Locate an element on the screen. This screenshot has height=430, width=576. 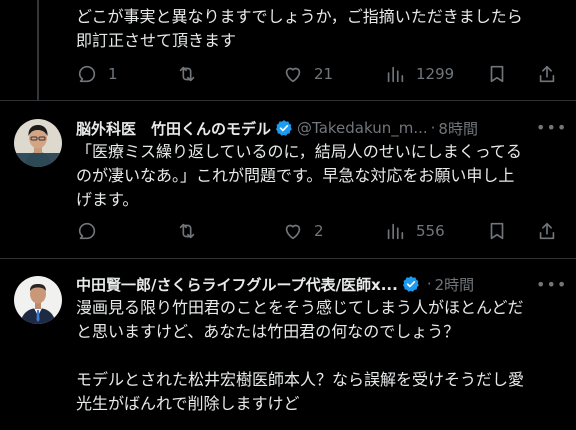
tweet-actions: 2 556 is located at coordinates (318, 231).